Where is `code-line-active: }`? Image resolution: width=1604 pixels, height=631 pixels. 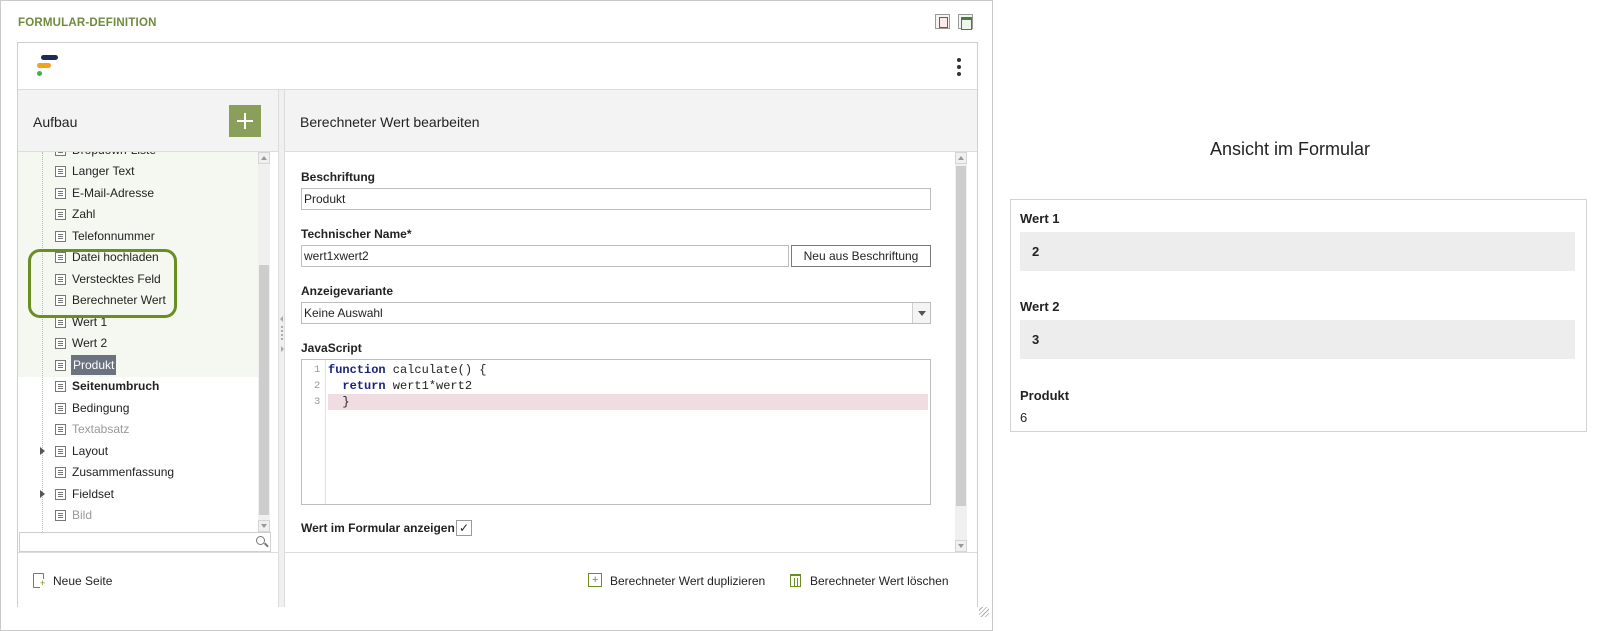 code-line-active: } is located at coordinates (628, 402).